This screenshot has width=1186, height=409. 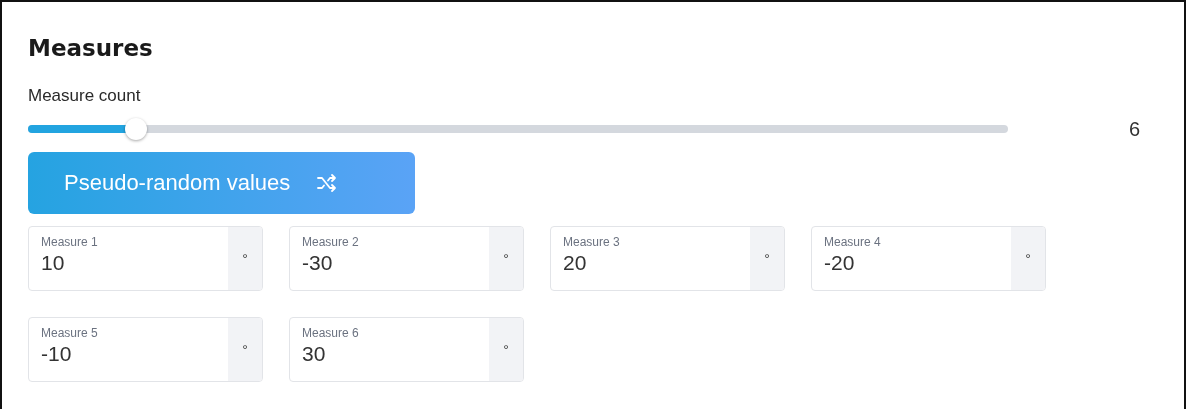 I want to click on slider-label: Measure count, so click(x=84, y=96).